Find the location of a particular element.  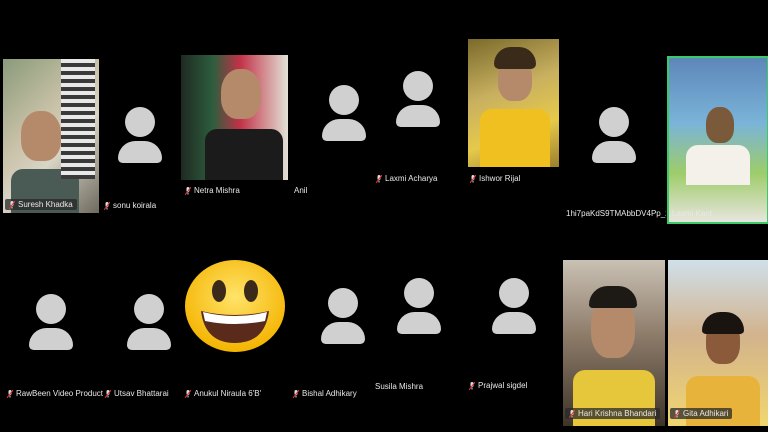

participant-tile-laxmi-acharya: Laxmi Acharya is located at coordinates (417, 124).